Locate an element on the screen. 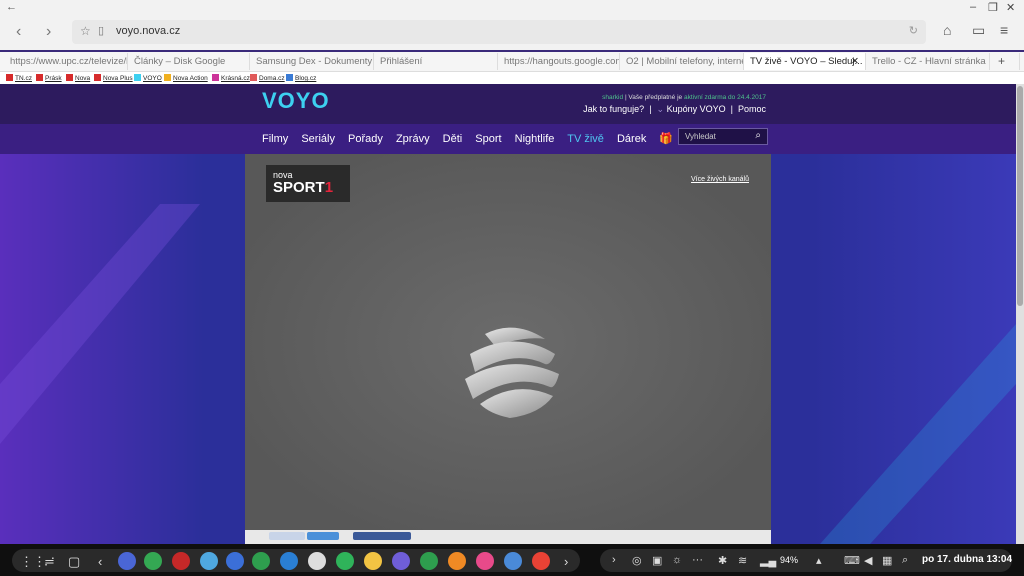  promo-user: sharkid is located at coordinates (612, 97).